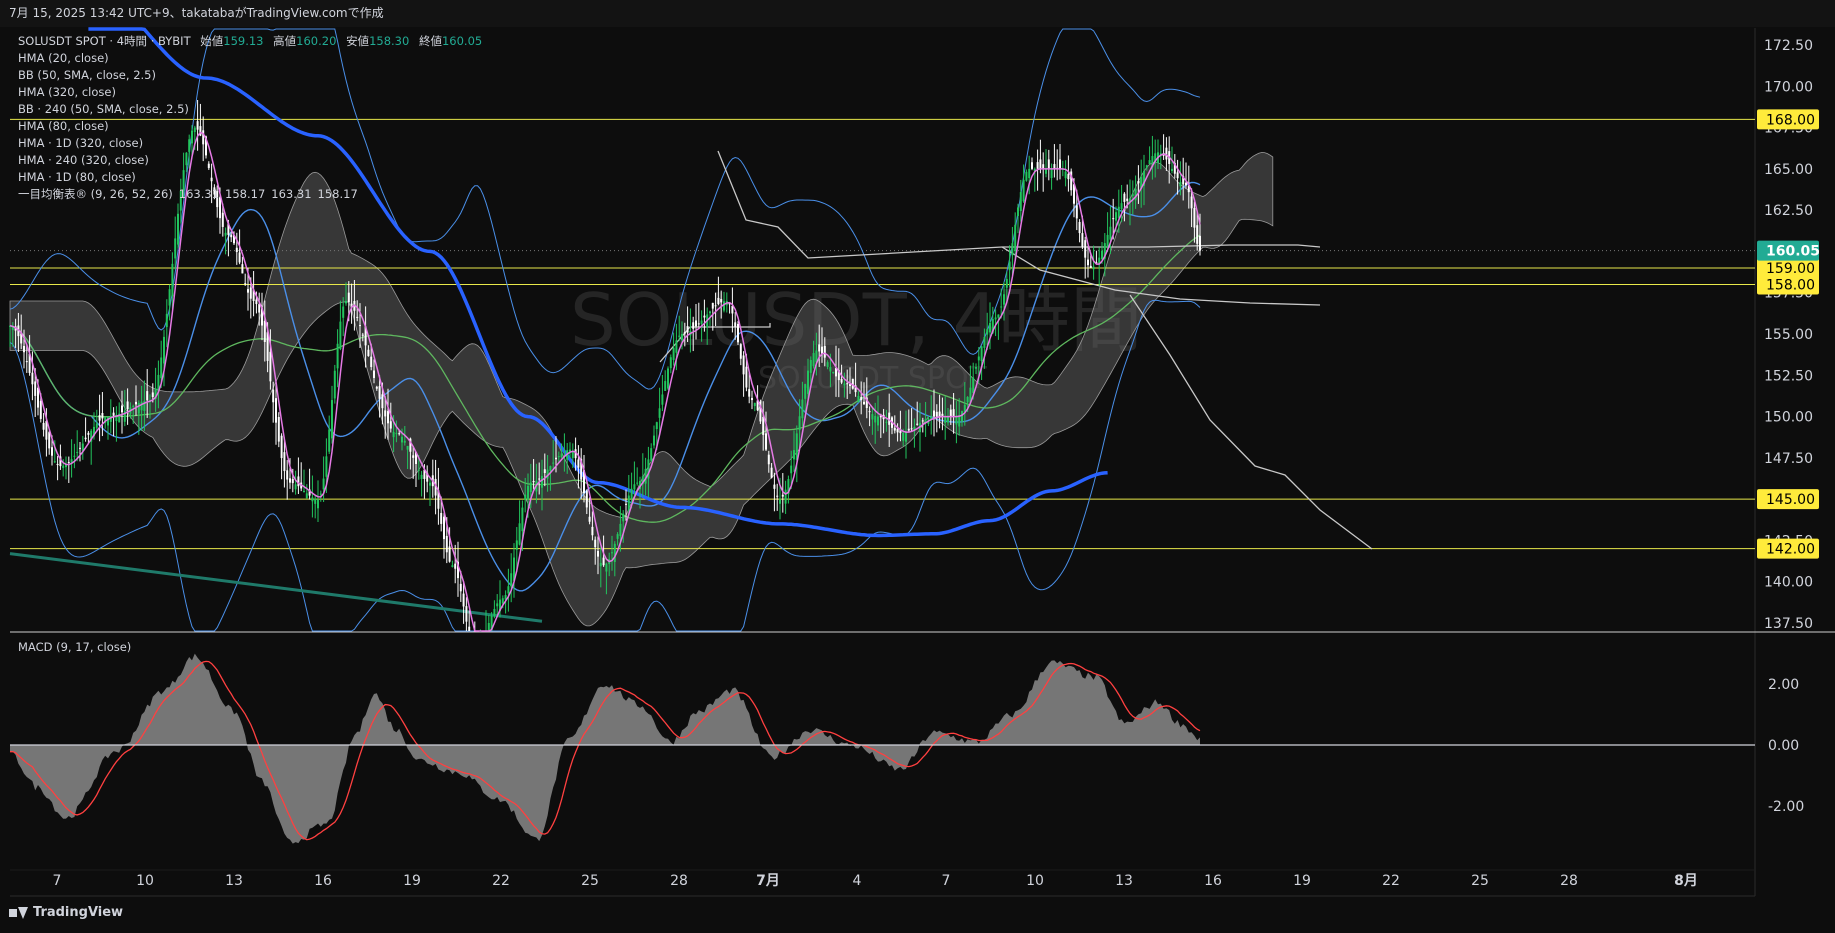 This screenshot has width=1835, height=933. Describe the element at coordinates (250, 143) in the screenshot. I see `indicator-hma-1d-320: HMA · 1D (320, close)` at that location.